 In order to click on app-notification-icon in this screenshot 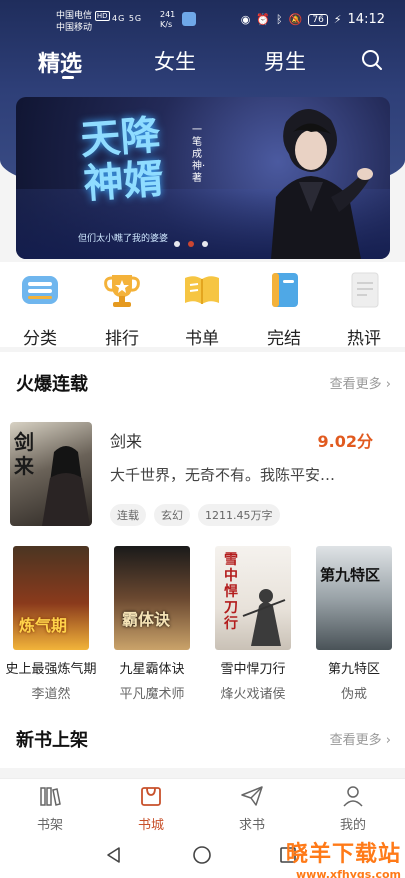, I will do `click(189, 19)`.